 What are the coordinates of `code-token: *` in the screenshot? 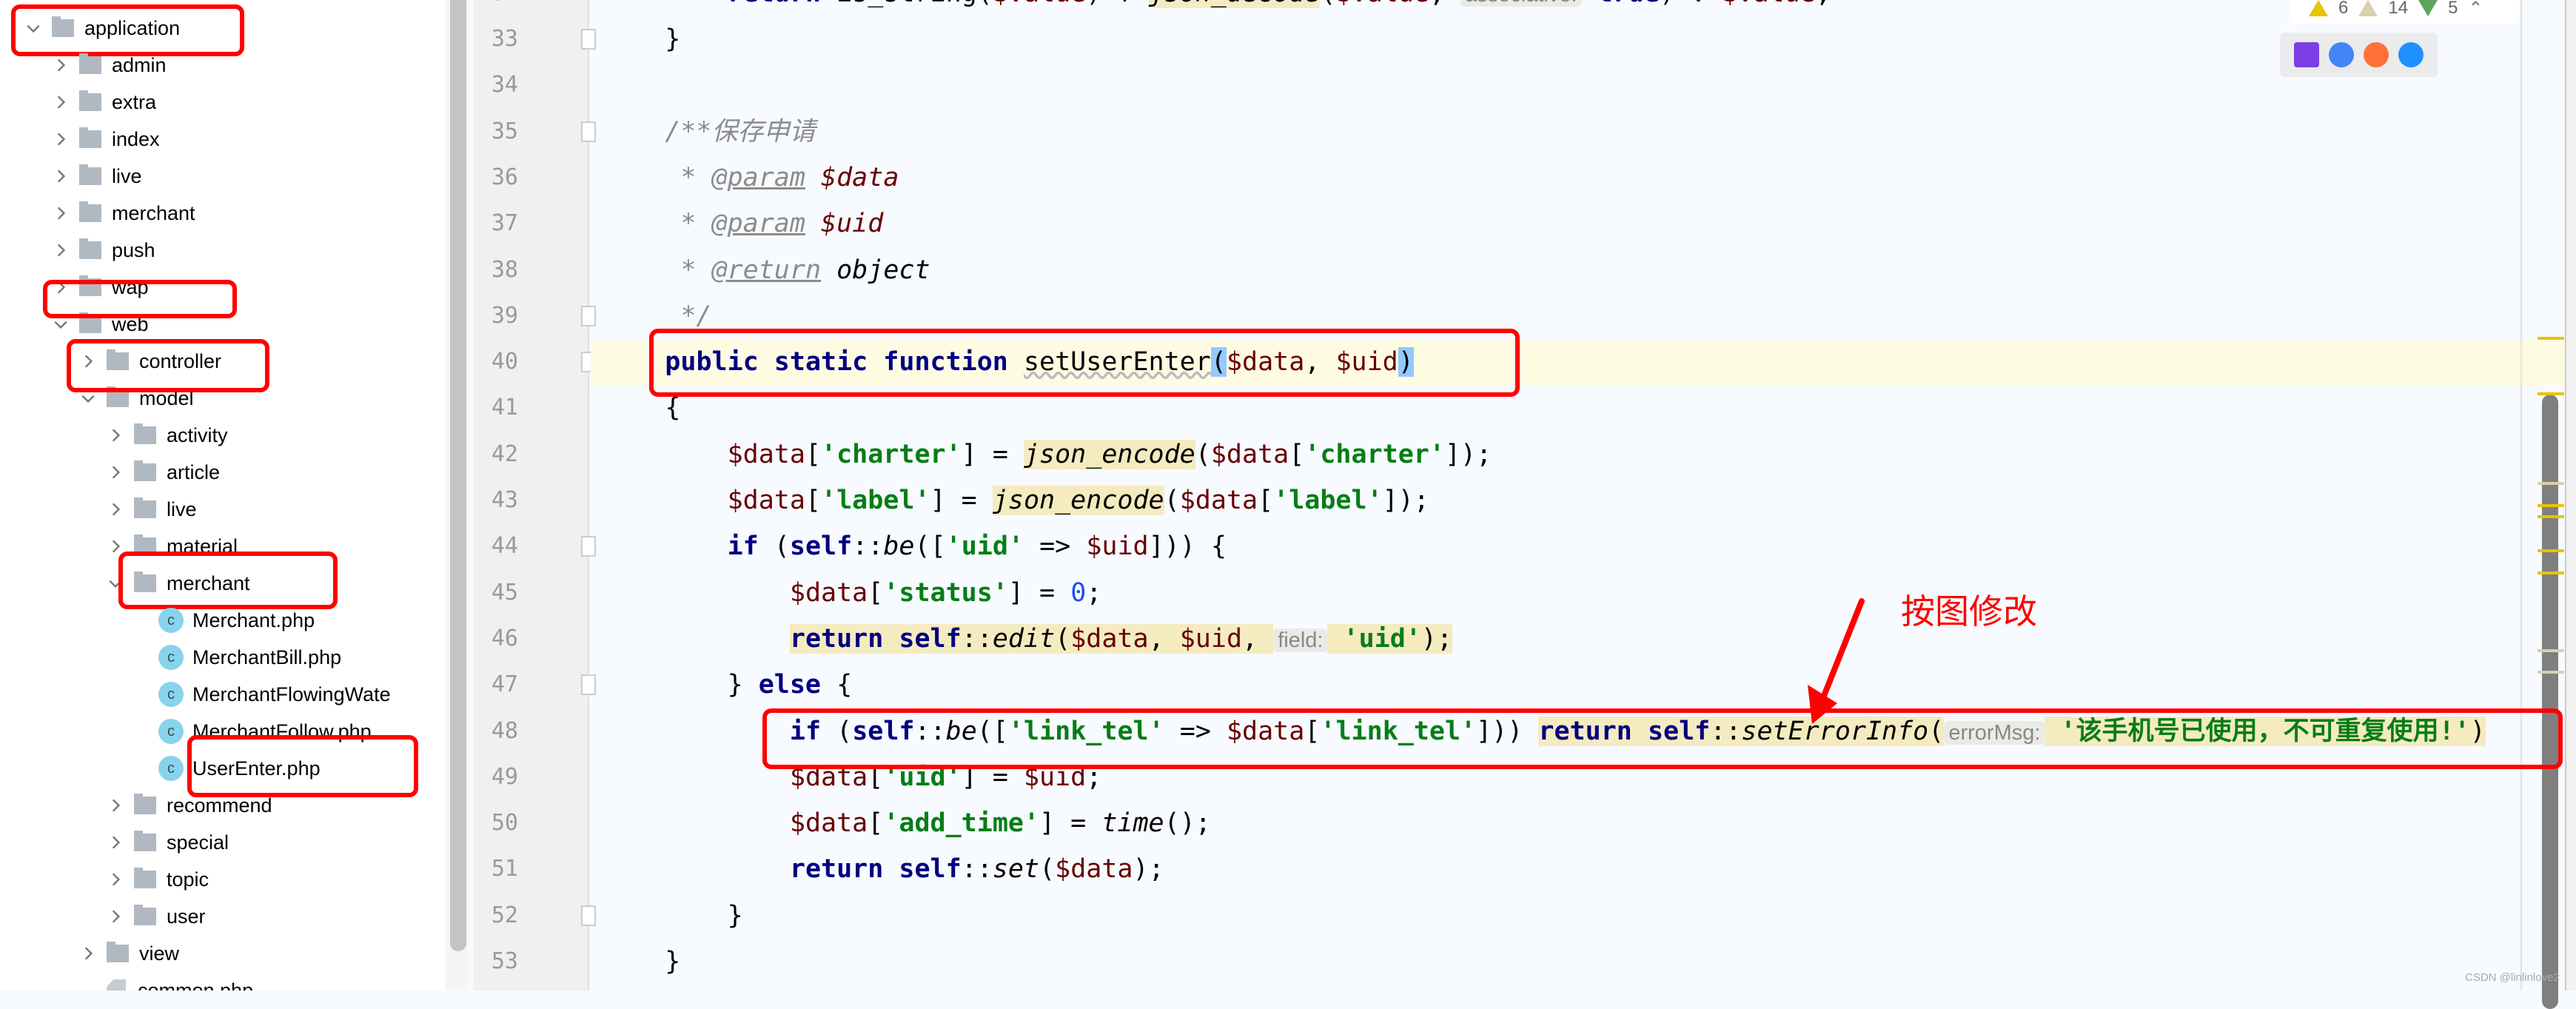 It's located at (657, 224).